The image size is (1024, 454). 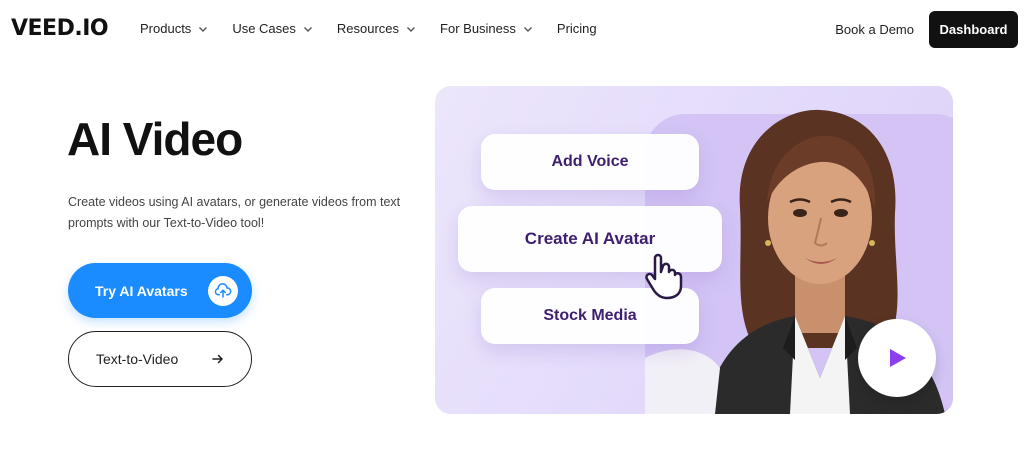 I want to click on nav-item-label: Use Cases, so click(x=264, y=28).